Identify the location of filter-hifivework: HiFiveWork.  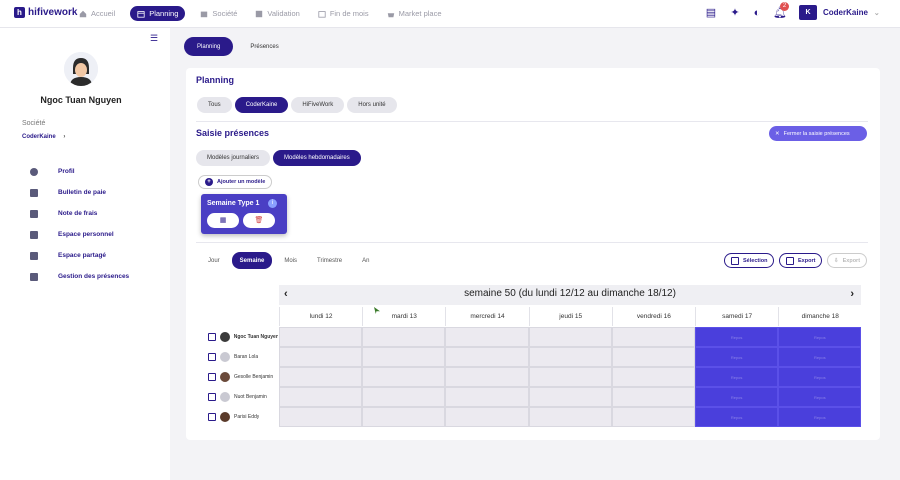
(318, 105).